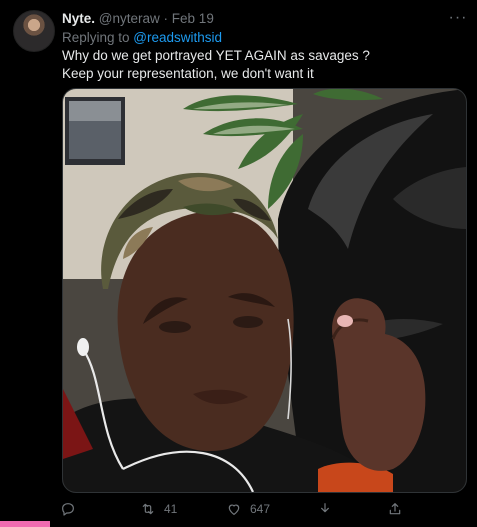 This screenshot has height=527, width=477. I want to click on download-button, so click(325, 509).